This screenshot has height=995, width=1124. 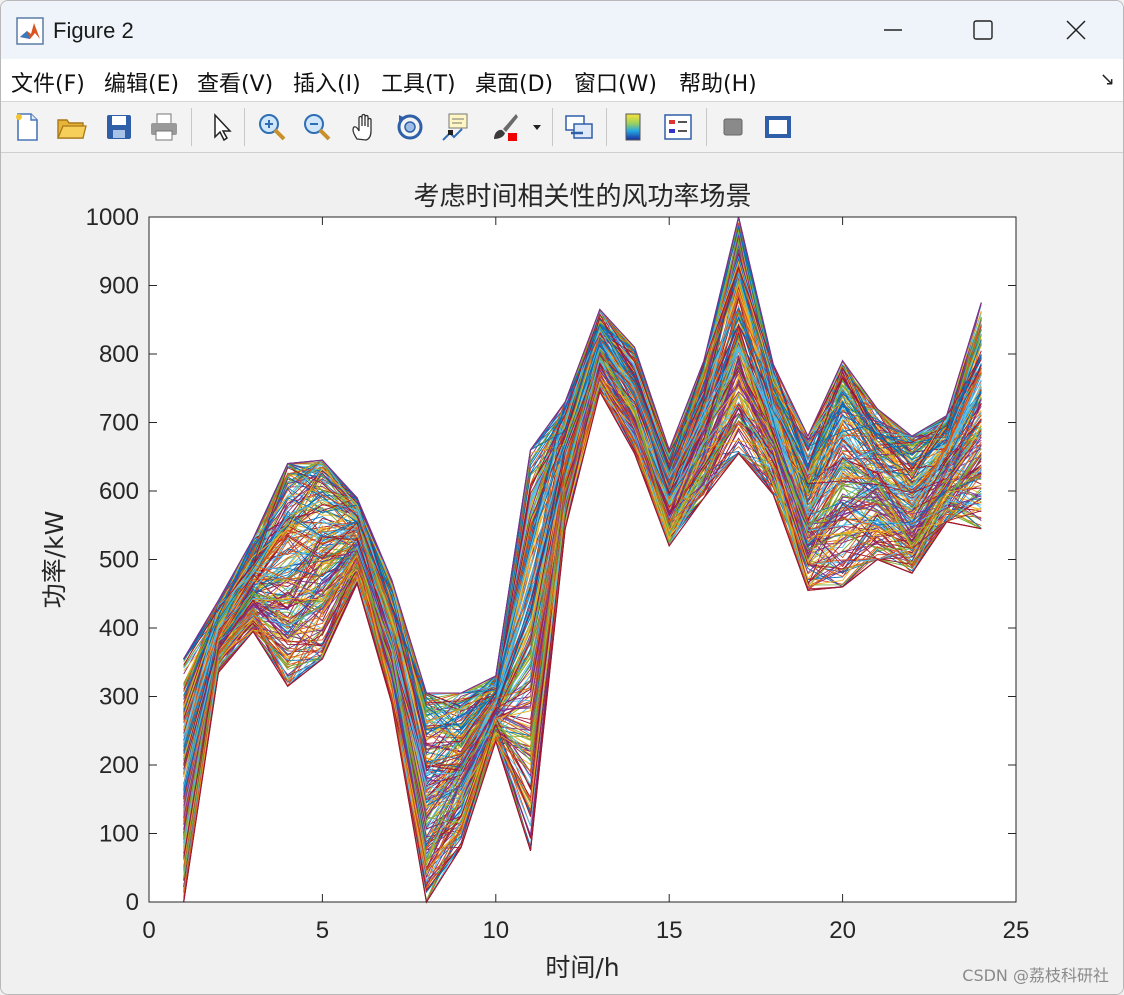 I want to click on menu-window: 窗口(W), so click(x=615, y=82).